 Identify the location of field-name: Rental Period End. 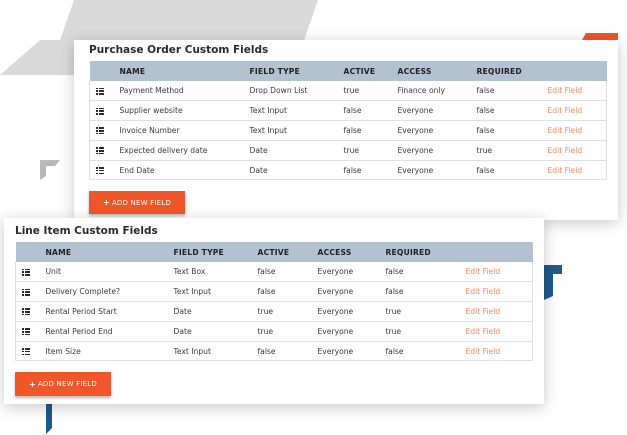
(109, 331).